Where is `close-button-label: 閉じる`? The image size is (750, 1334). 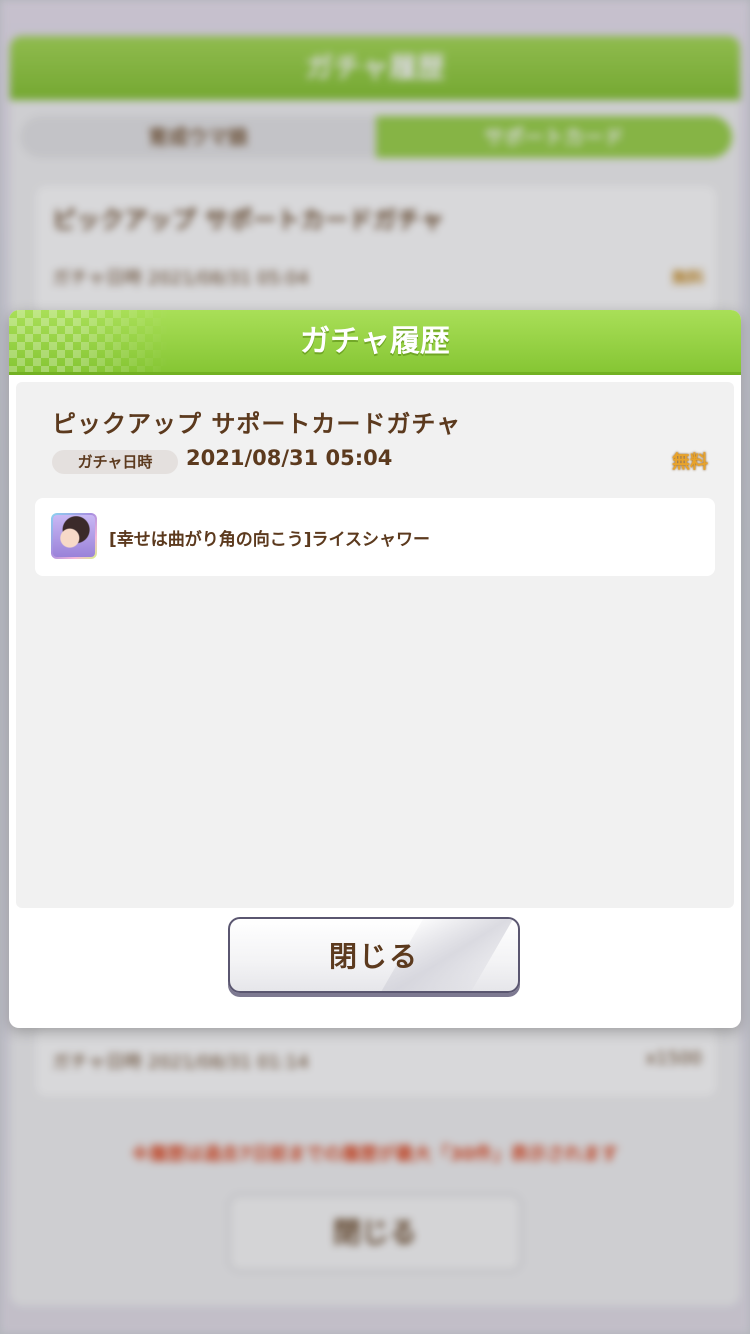
close-button-label: 閉じる is located at coordinates (373, 956).